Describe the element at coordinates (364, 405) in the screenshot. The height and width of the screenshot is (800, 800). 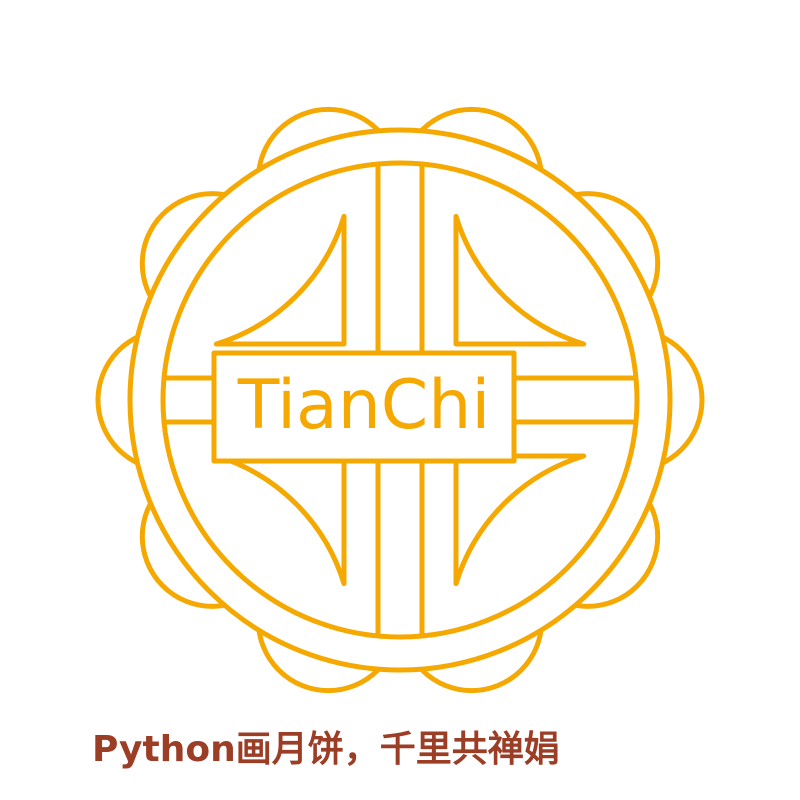
I see `logo-text: TianChi` at that location.